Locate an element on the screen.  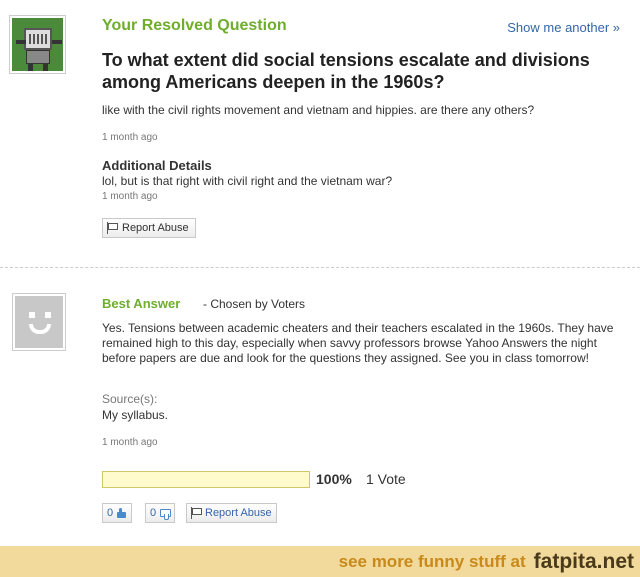
section-title: Your Resolved Question is located at coordinates (194, 25).